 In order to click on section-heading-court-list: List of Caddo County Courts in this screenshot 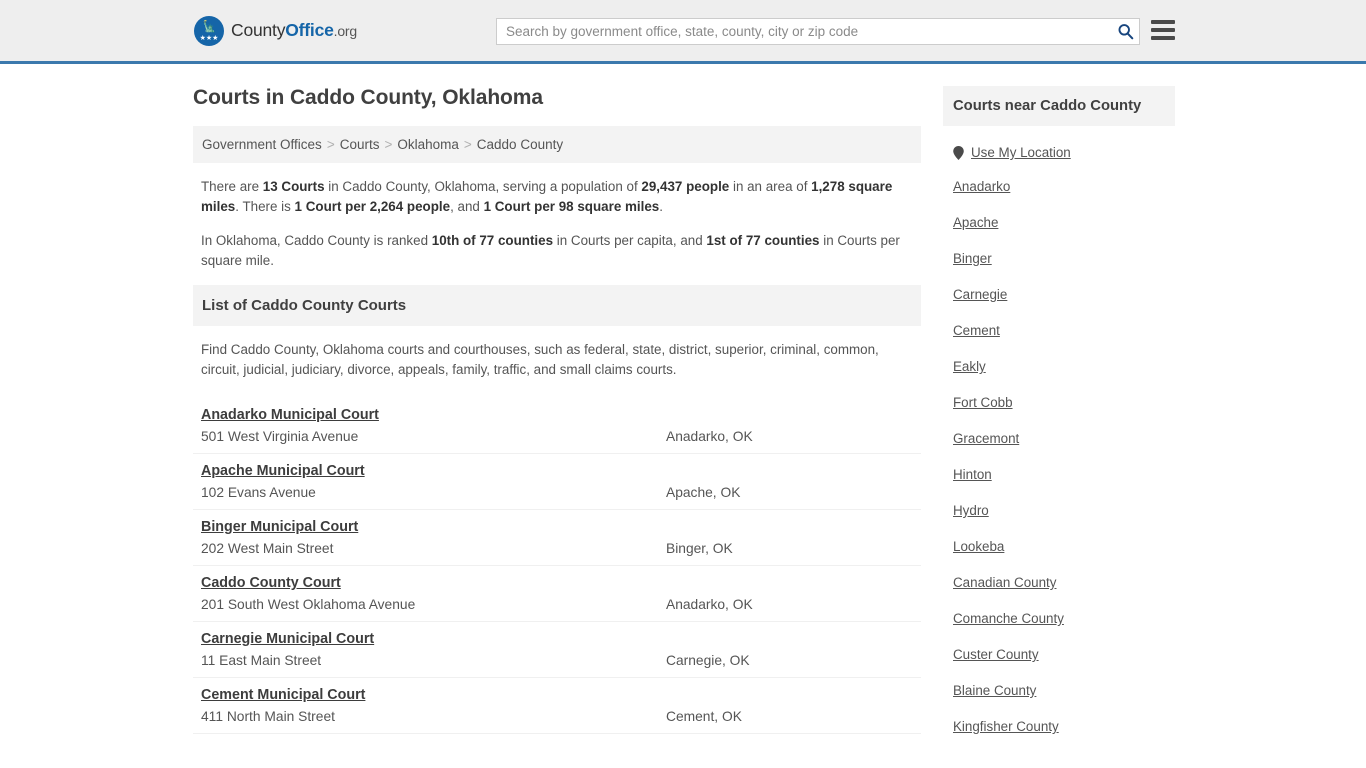, I will do `click(557, 305)`.